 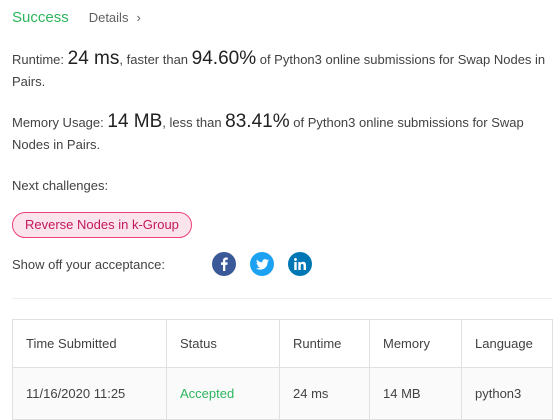 What do you see at coordinates (224, 264) in the screenshot?
I see `facebook-icon` at bounding box center [224, 264].